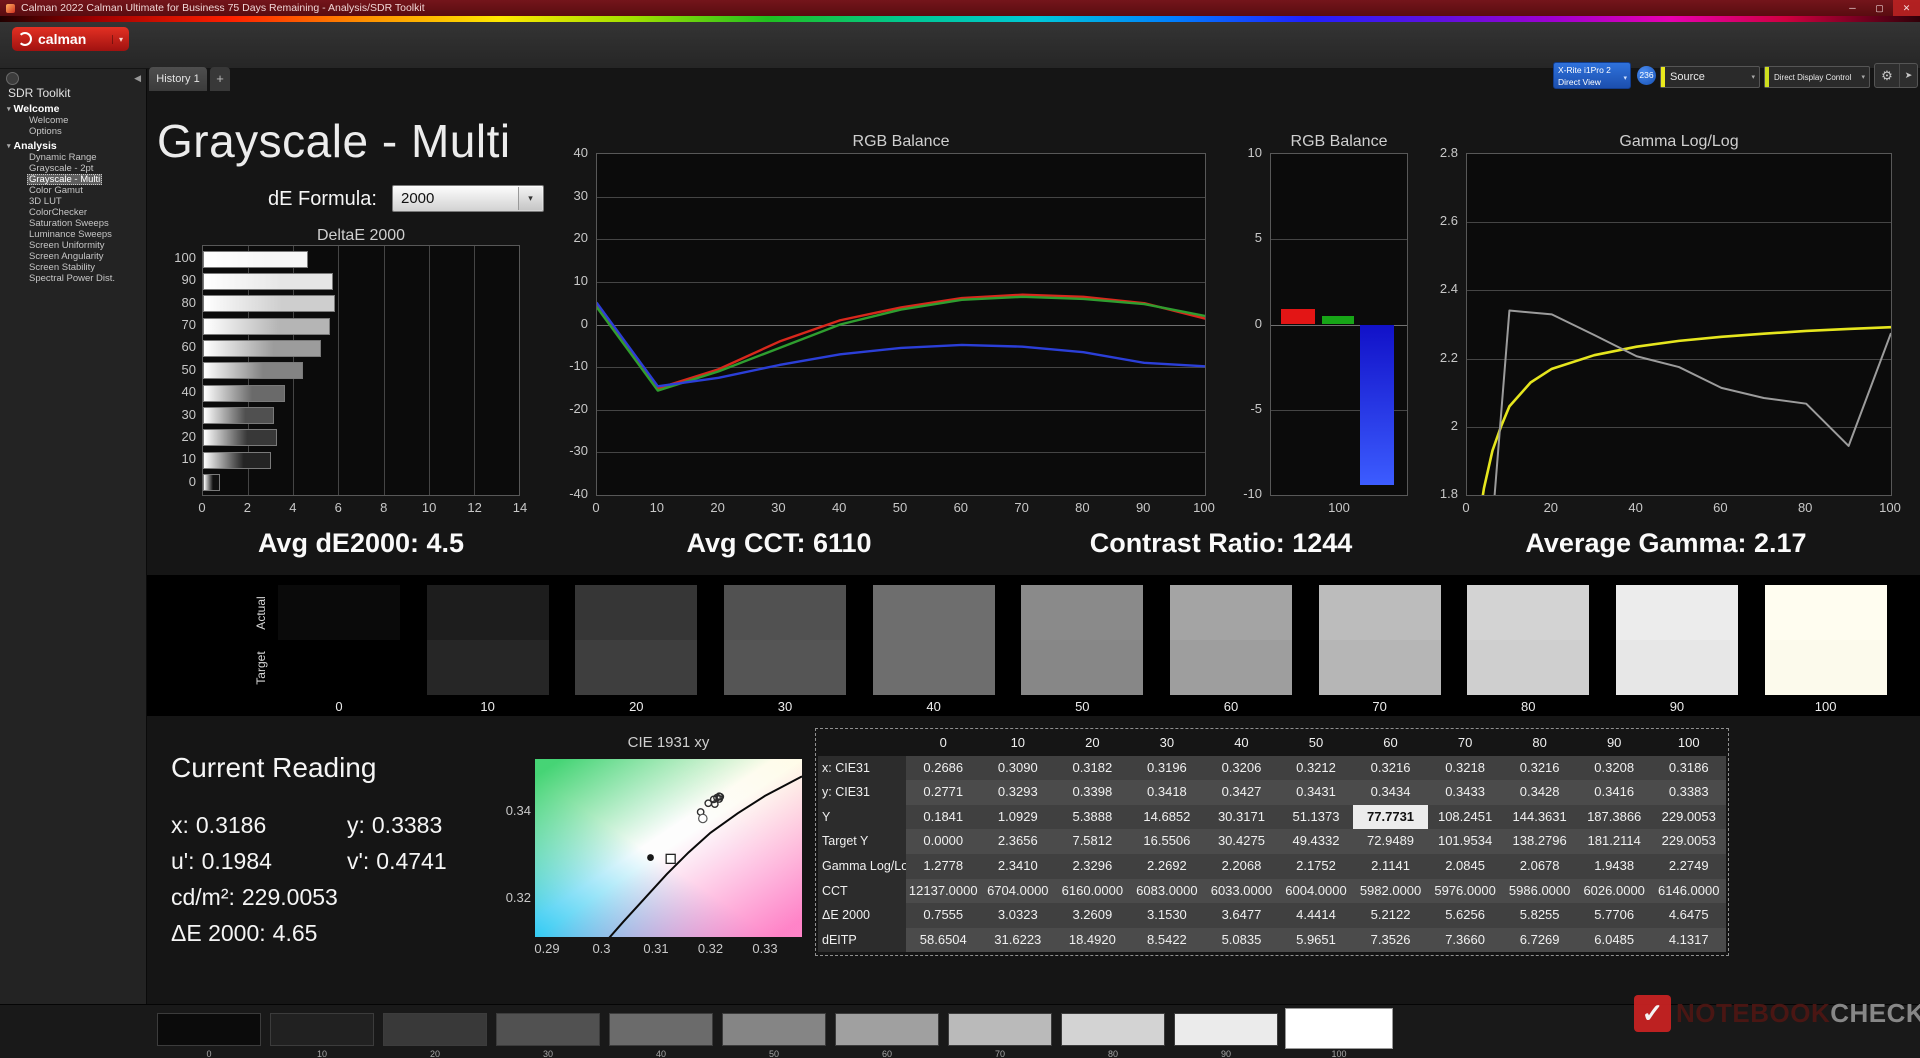 The height and width of the screenshot is (1058, 1920). I want to click on table-cell: 2.2749, so click(1688, 866).